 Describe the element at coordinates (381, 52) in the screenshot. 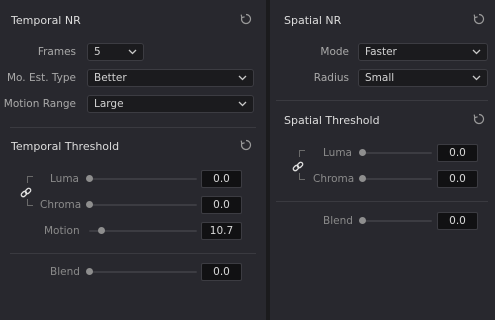

I see `mode-value: Faster` at that location.